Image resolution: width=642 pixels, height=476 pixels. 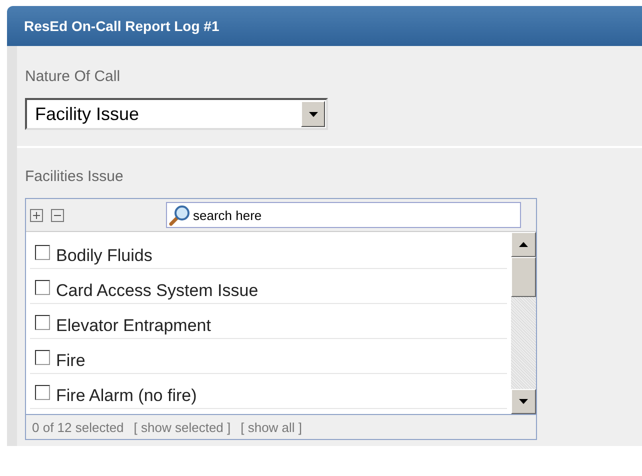 I want to click on scroll-down-icon, so click(x=523, y=401).